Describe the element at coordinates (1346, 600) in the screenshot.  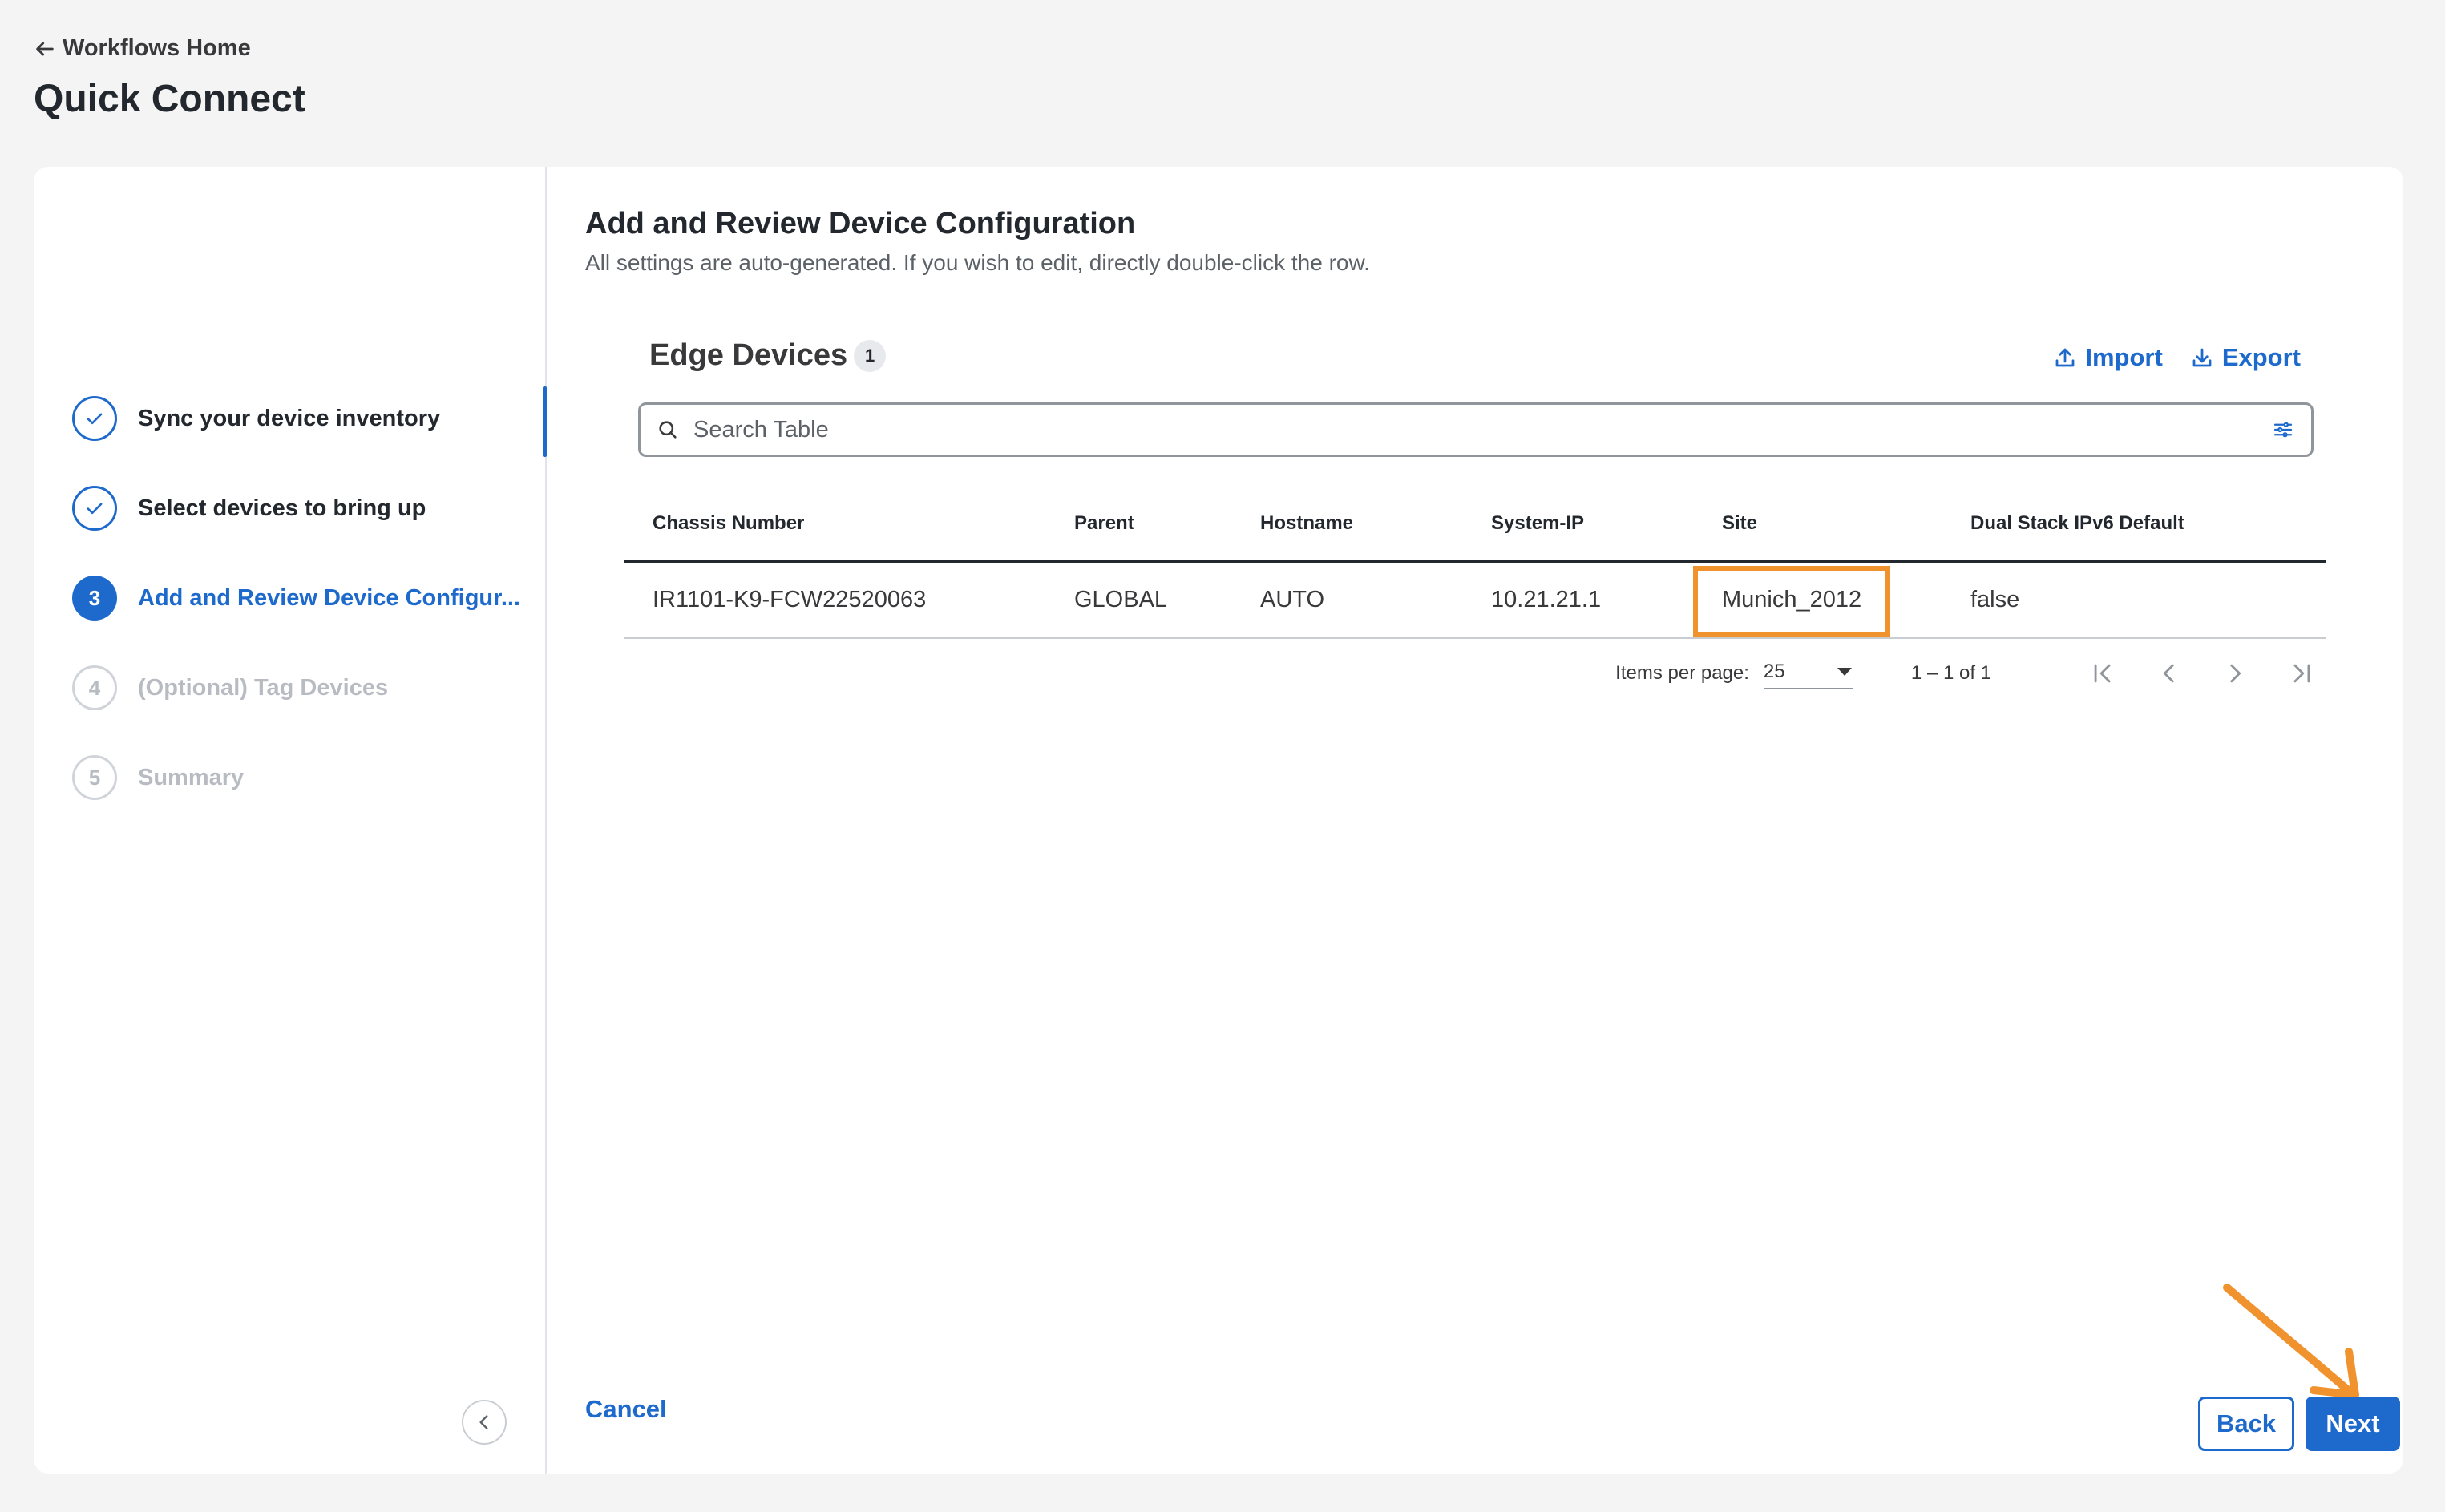
I see `cell-hostname: AUTO` at that location.